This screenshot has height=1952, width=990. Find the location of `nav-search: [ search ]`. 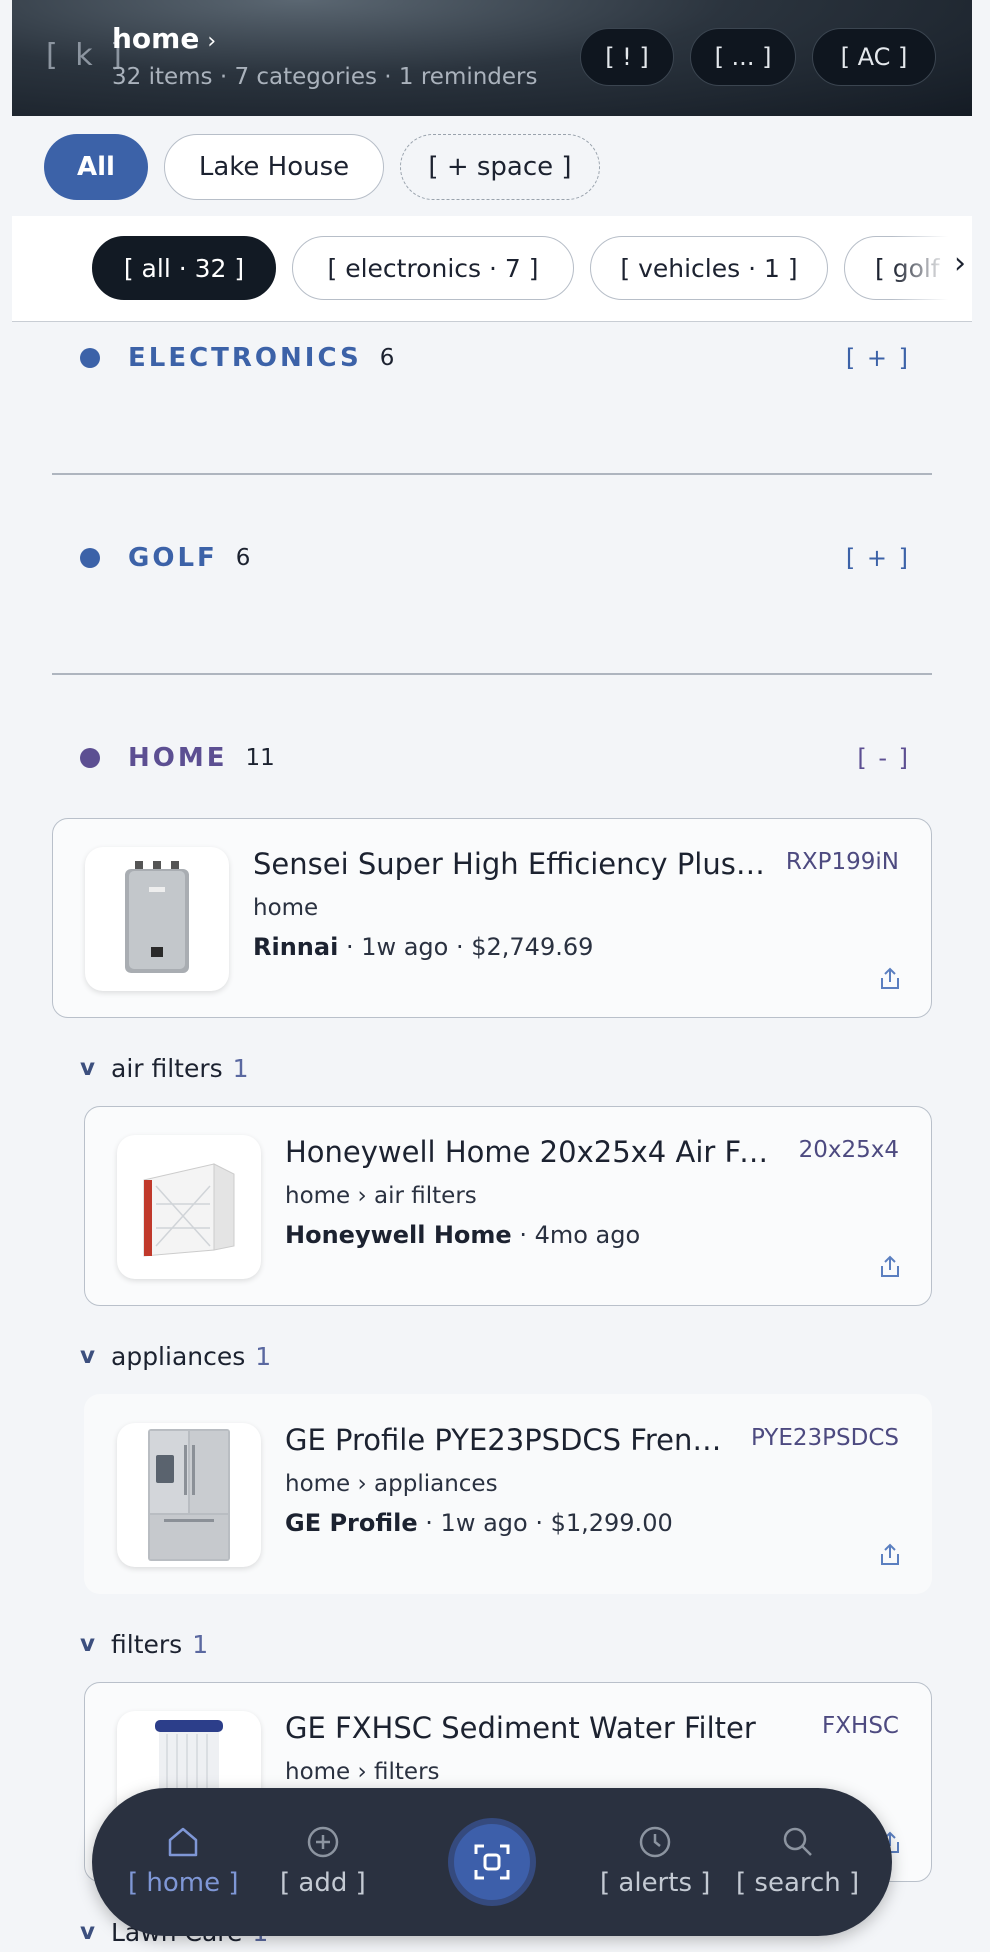

nav-search: [ search ] is located at coordinates (797, 1861).